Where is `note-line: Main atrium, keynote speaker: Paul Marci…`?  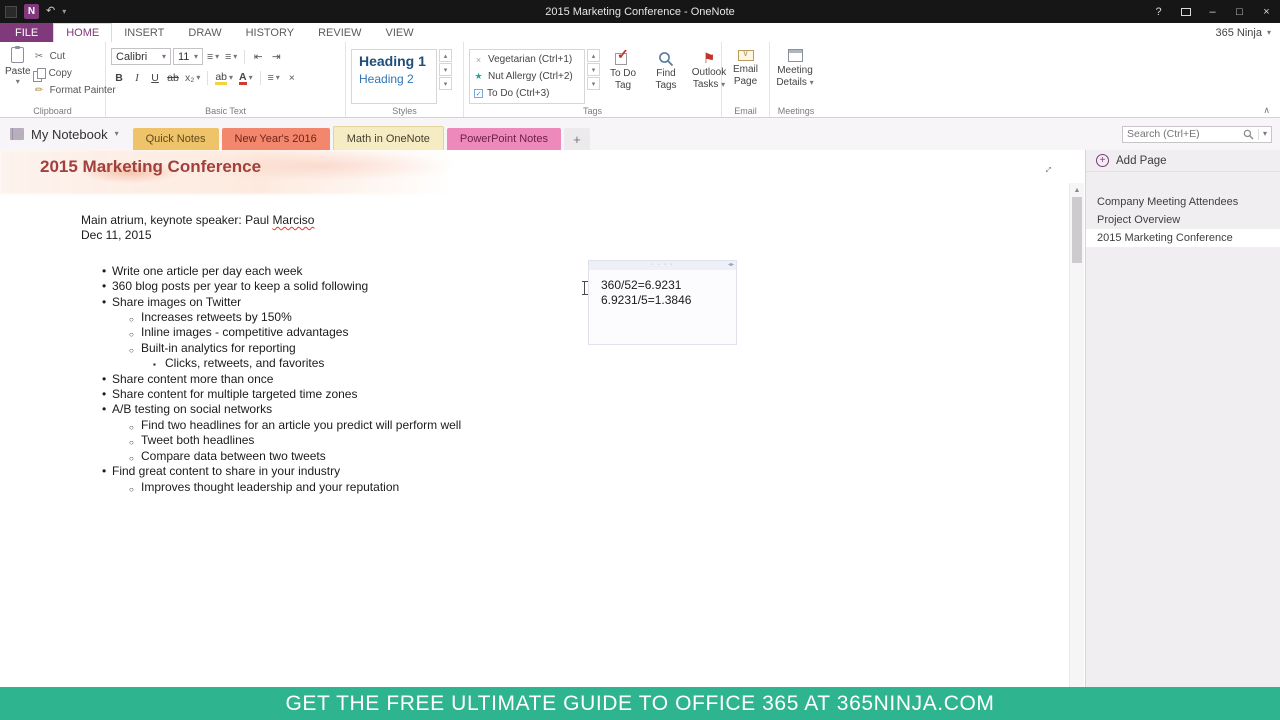
note-line: Main atrium, keynote speaker: Paul Marci… is located at coordinates (361, 220).